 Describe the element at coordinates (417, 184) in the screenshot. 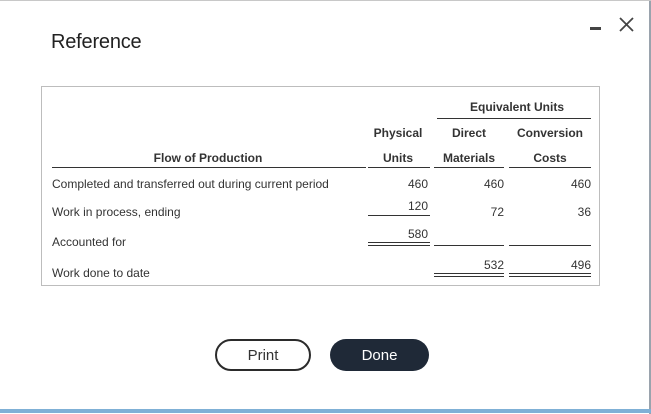

I see `cell-completed-physical: 460` at that location.